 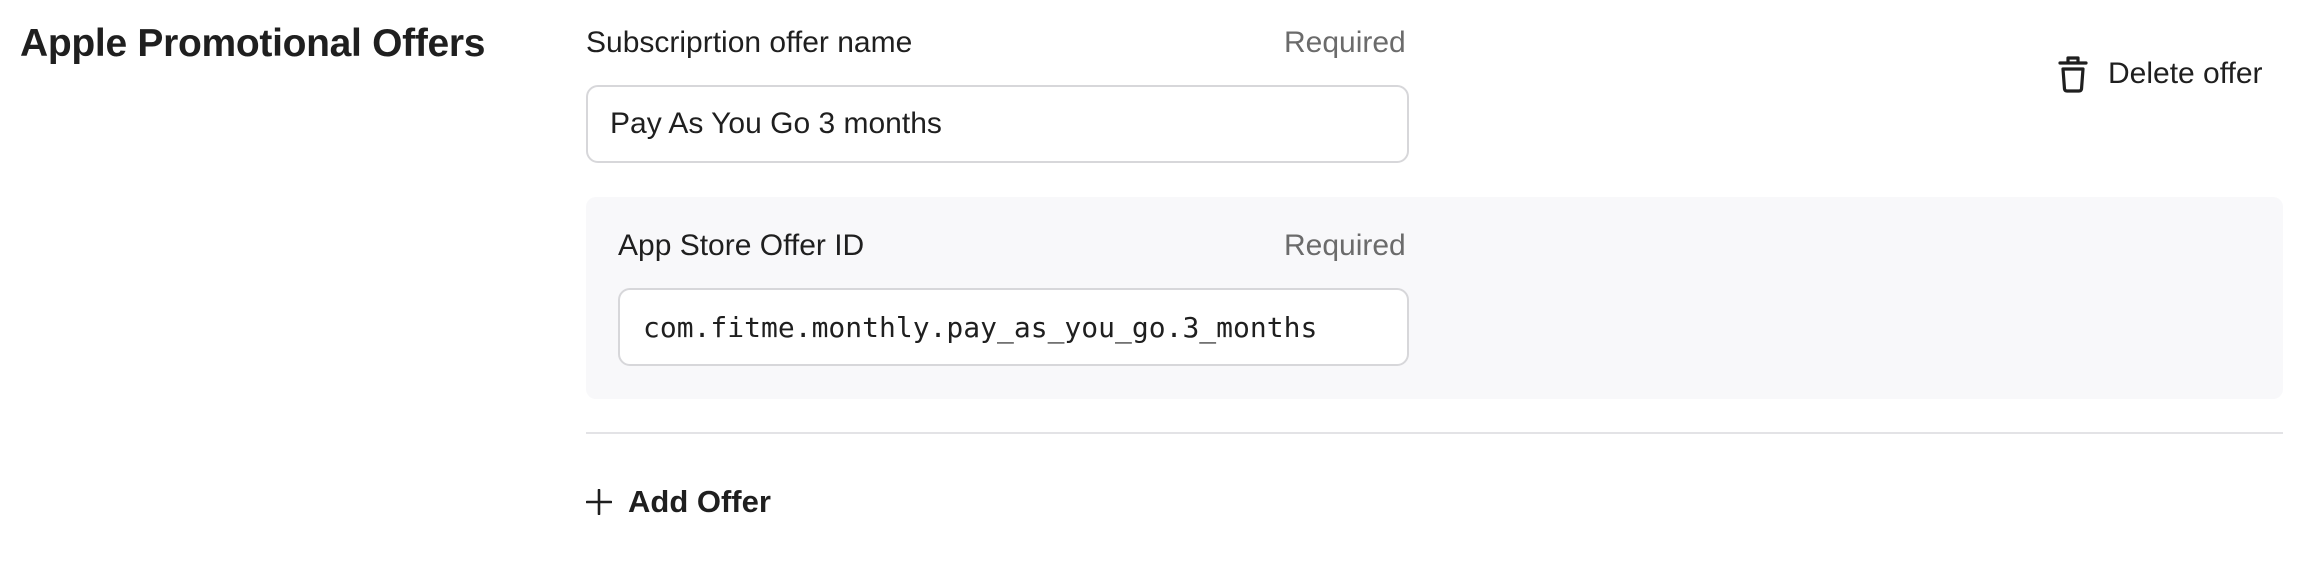 What do you see at coordinates (997, 124) in the screenshot?
I see `offer-name-input: Pay As You Go 3 months` at bounding box center [997, 124].